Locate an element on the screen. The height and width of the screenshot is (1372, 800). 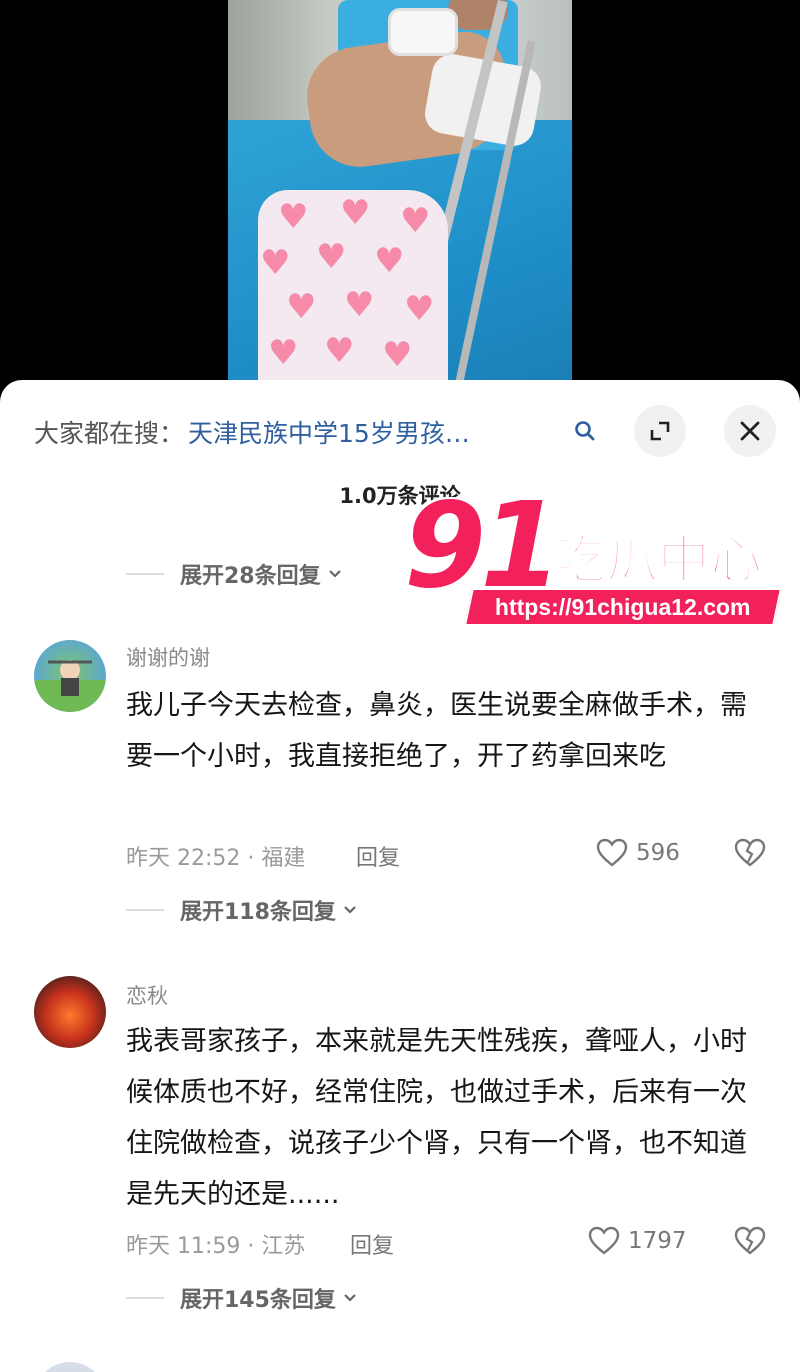
watermark-url: https://91chigua12.com is located at coordinates (623, 606).